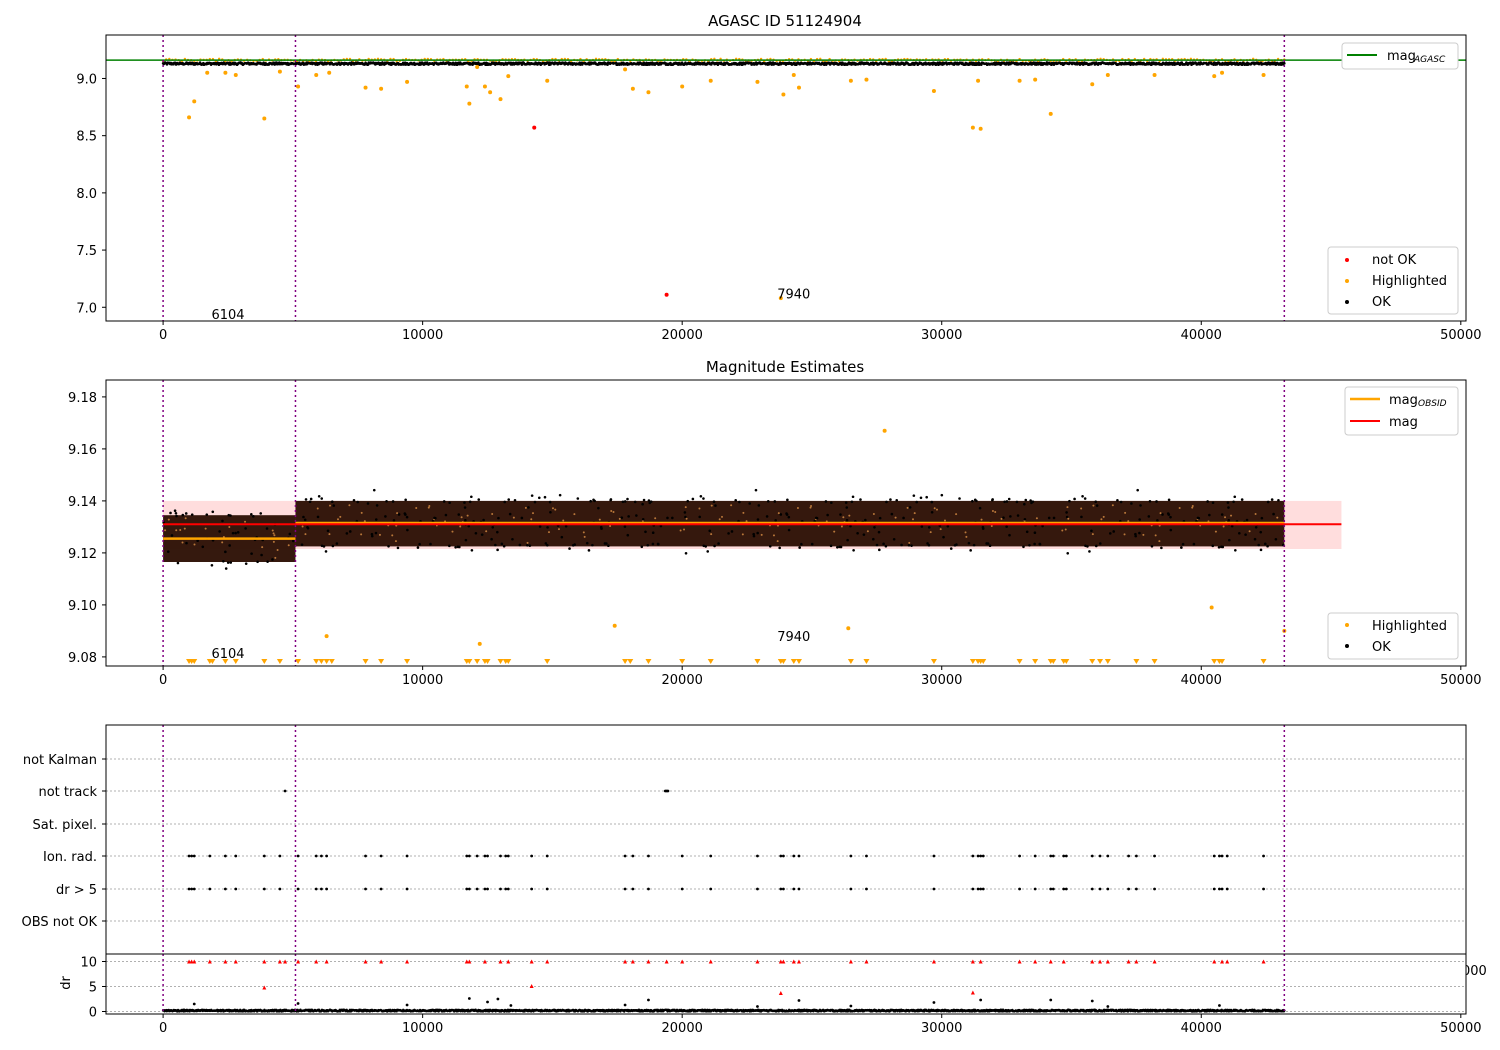  What do you see at coordinates (65, 825) in the screenshot?
I see `category-label: Sat. pixel.` at bounding box center [65, 825].